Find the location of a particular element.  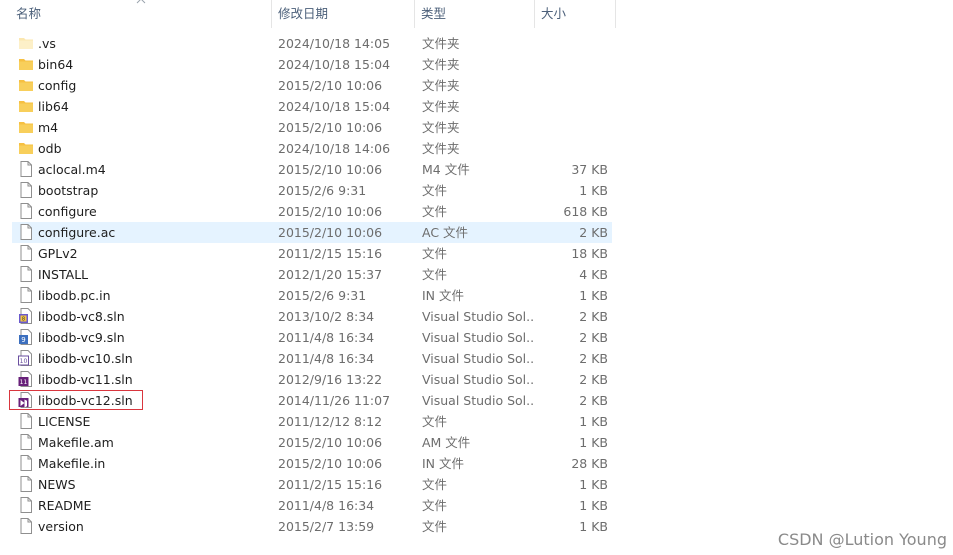

file-name: GPLv2 is located at coordinates (58, 253).